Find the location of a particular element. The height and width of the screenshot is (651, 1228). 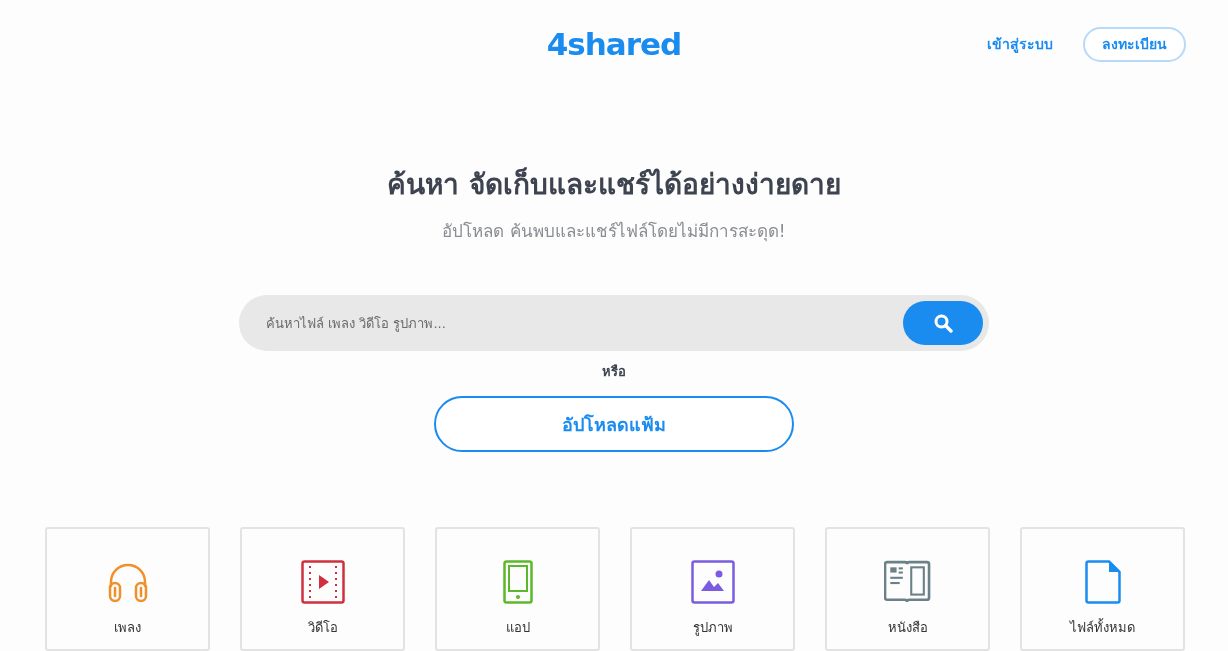

category-label: เพลง is located at coordinates (127, 628).